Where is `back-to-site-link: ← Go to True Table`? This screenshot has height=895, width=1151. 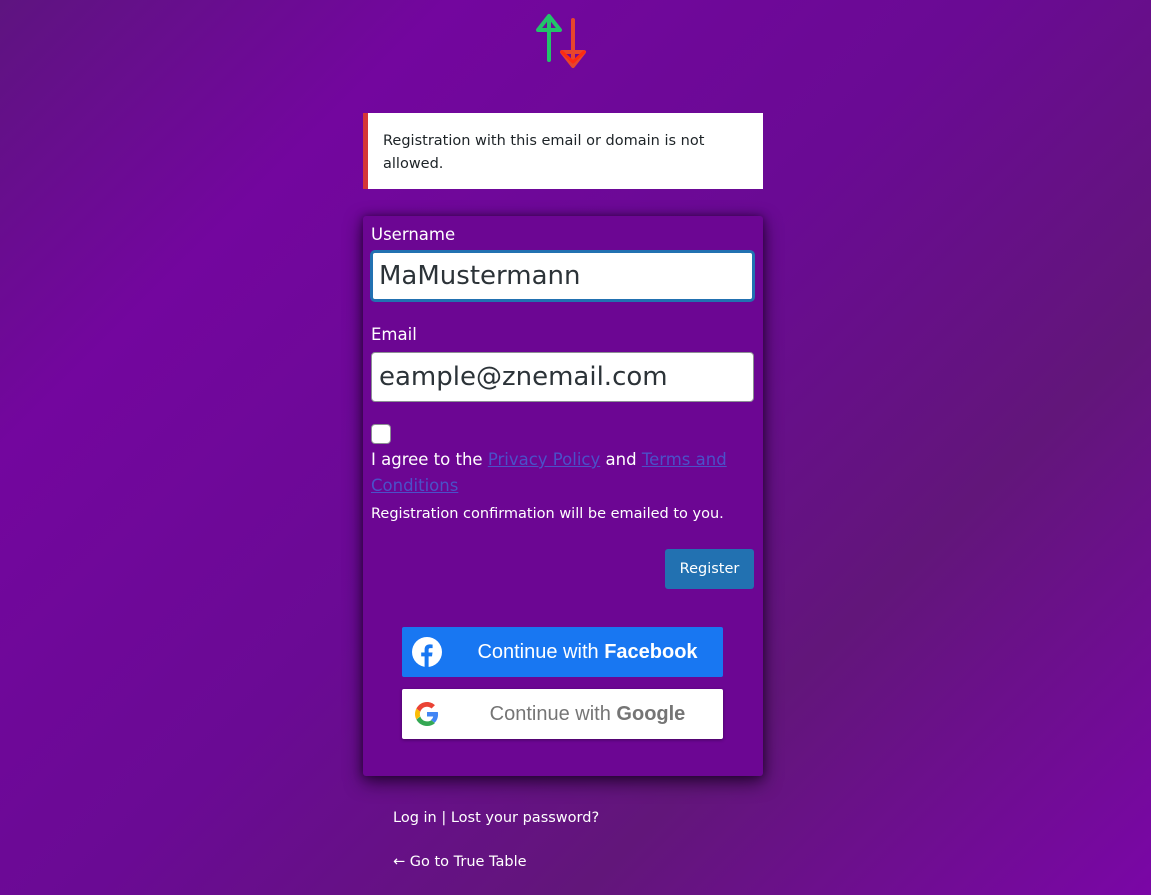
back-to-site-link: ← Go to True Table is located at coordinates (460, 862).